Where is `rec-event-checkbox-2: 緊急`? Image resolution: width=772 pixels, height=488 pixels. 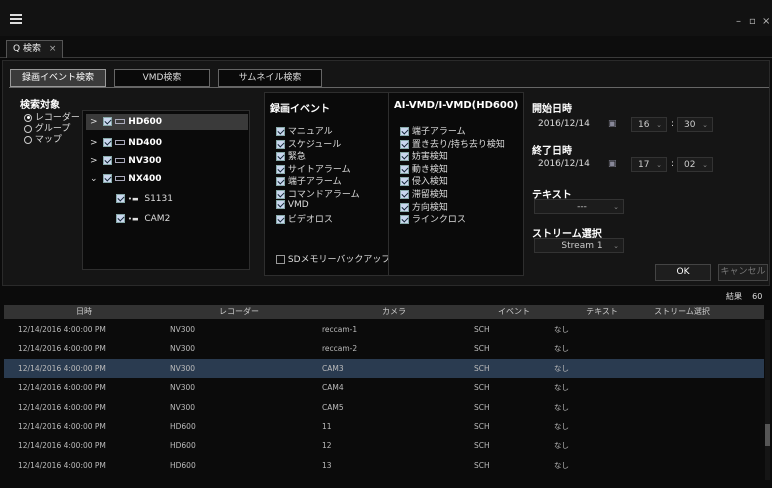 rec-event-checkbox-2: 緊急 is located at coordinates (318, 155).